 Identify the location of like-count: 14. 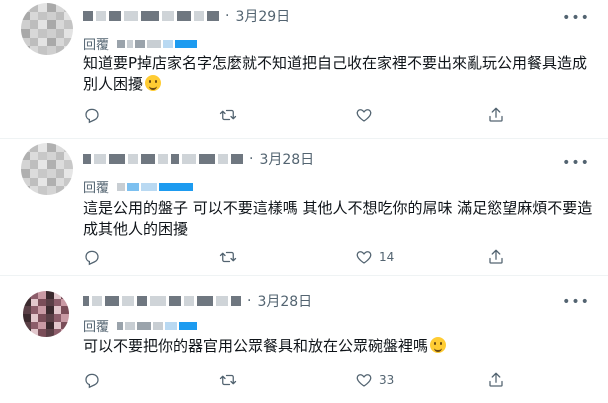
(387, 257).